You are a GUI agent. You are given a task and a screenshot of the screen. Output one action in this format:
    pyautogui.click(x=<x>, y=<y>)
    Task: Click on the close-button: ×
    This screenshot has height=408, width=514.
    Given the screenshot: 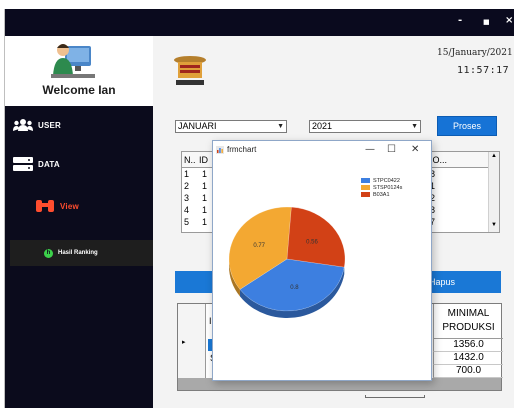 What is the action you would take?
    pyautogui.click(x=509, y=21)
    